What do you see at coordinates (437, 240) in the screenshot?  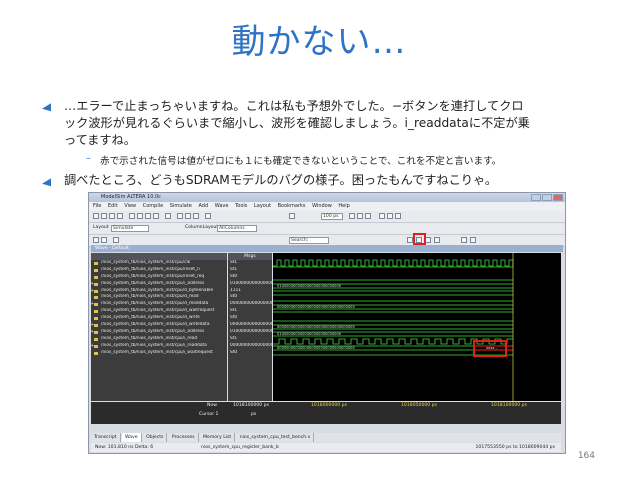 I see `zoom-cursor-icon` at bounding box center [437, 240].